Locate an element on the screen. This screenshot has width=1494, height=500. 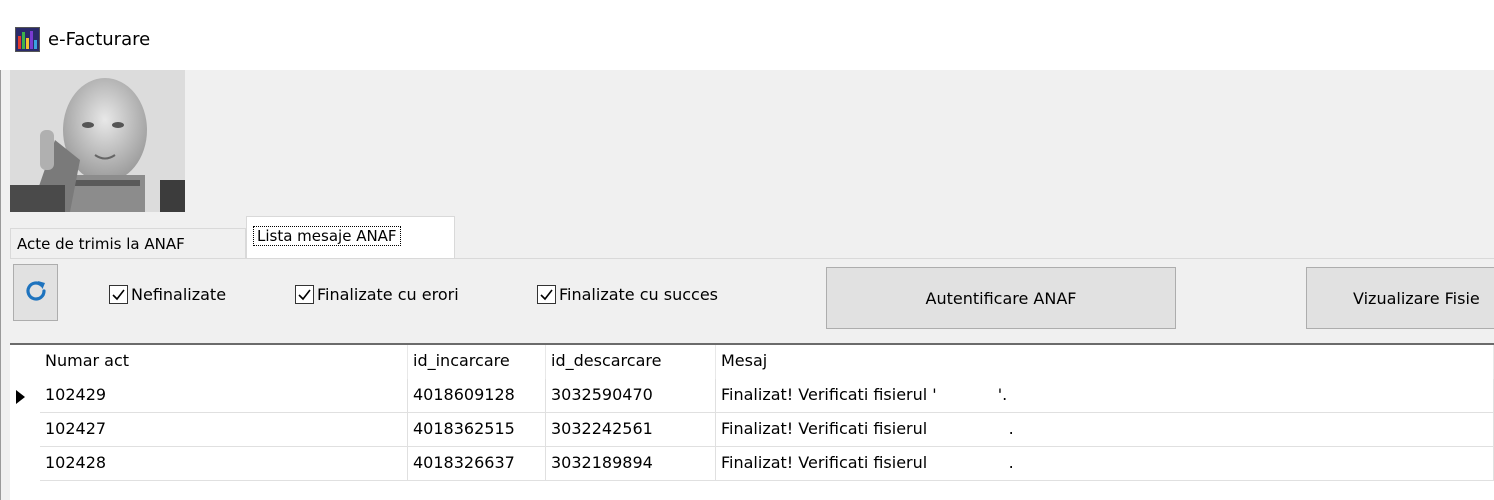
cell-id-descarcare: 3032242561 is located at coordinates (631, 430).